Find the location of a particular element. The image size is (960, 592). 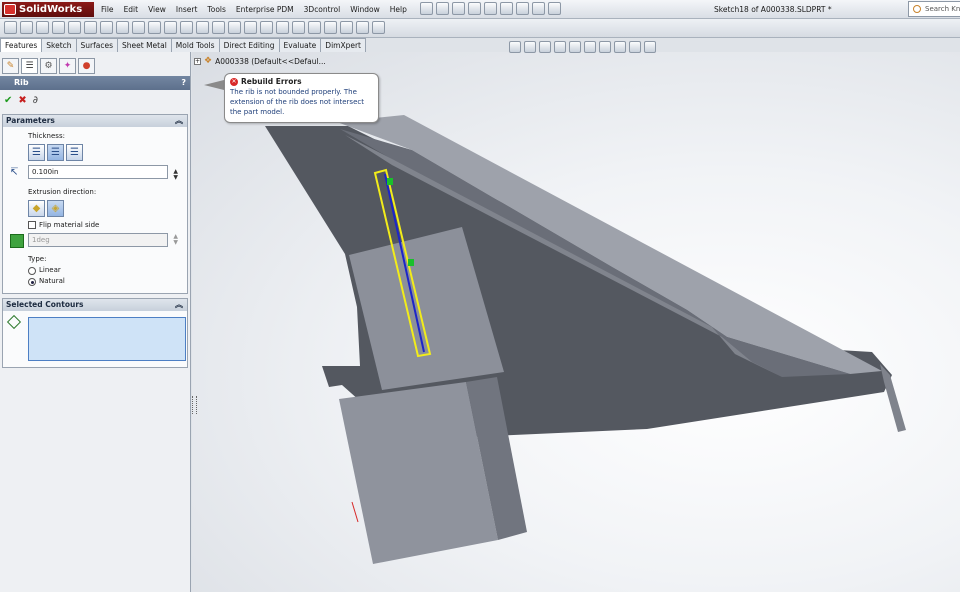

pattern-icon is located at coordinates (298, 27).